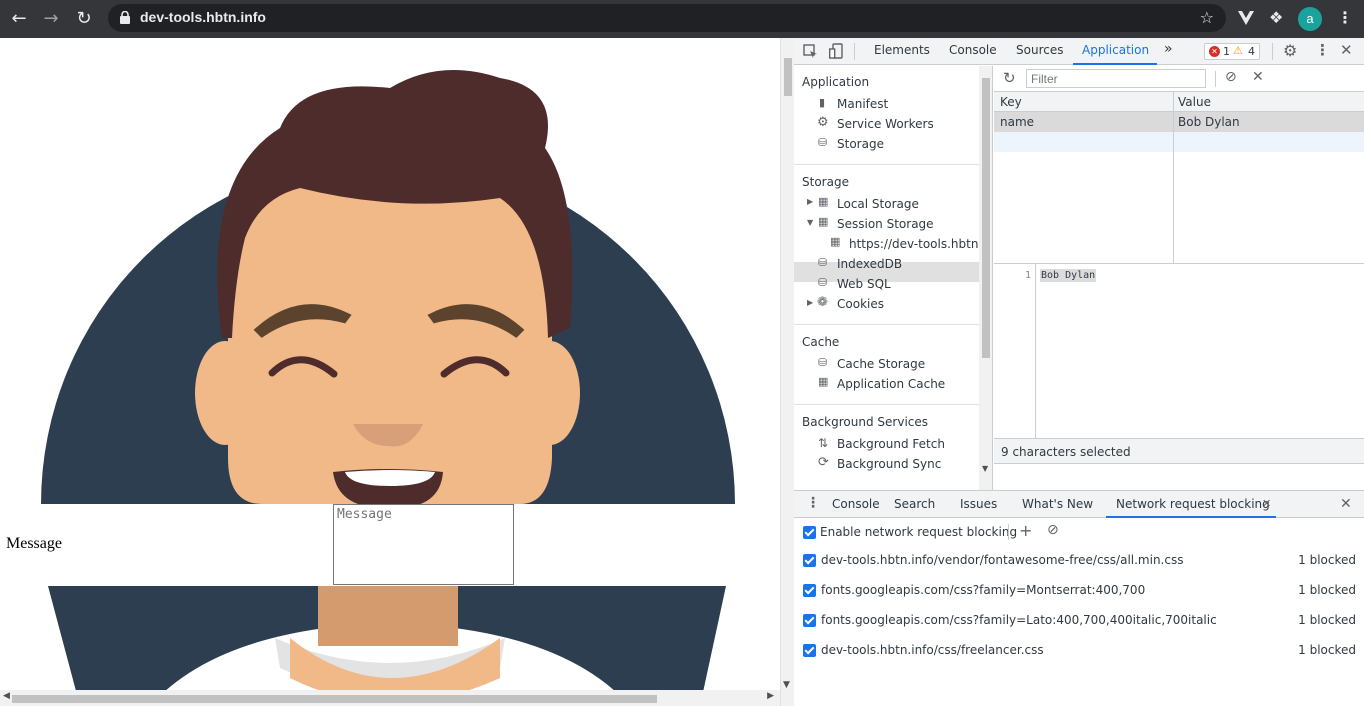  Describe the element at coordinates (334, 699) in the screenshot. I see `page-horizontal-scroll-thumb` at that location.